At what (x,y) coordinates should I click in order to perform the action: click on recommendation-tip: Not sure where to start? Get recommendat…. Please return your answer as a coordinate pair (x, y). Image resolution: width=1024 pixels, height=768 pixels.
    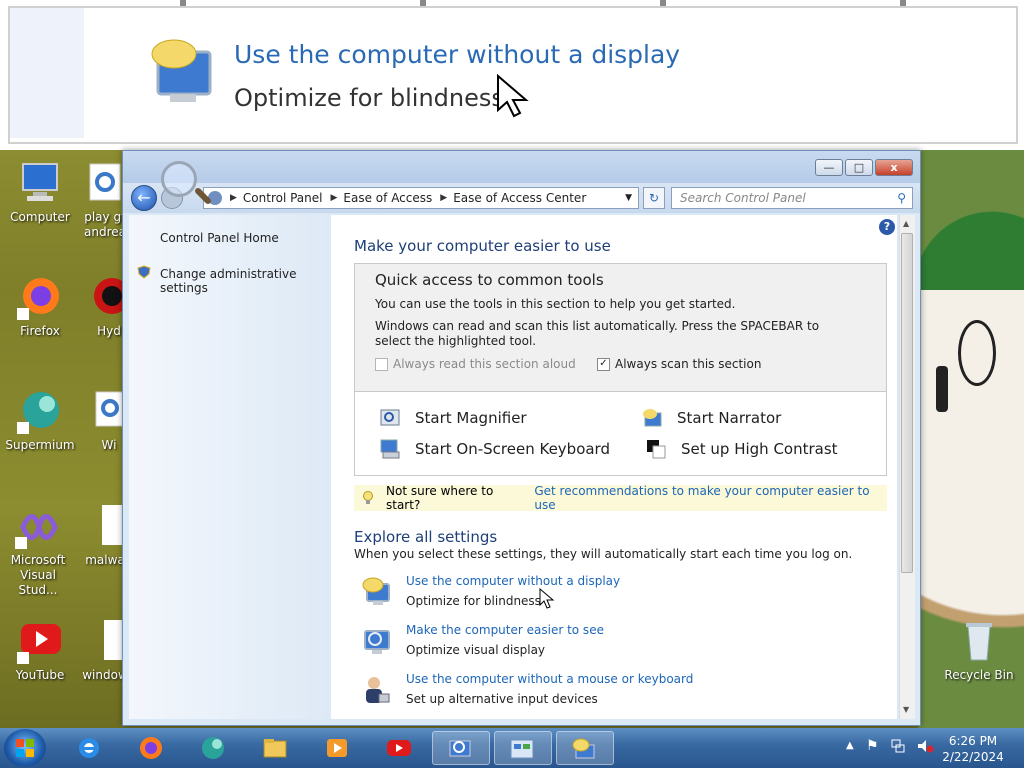
    Looking at the image, I should click on (620, 498).